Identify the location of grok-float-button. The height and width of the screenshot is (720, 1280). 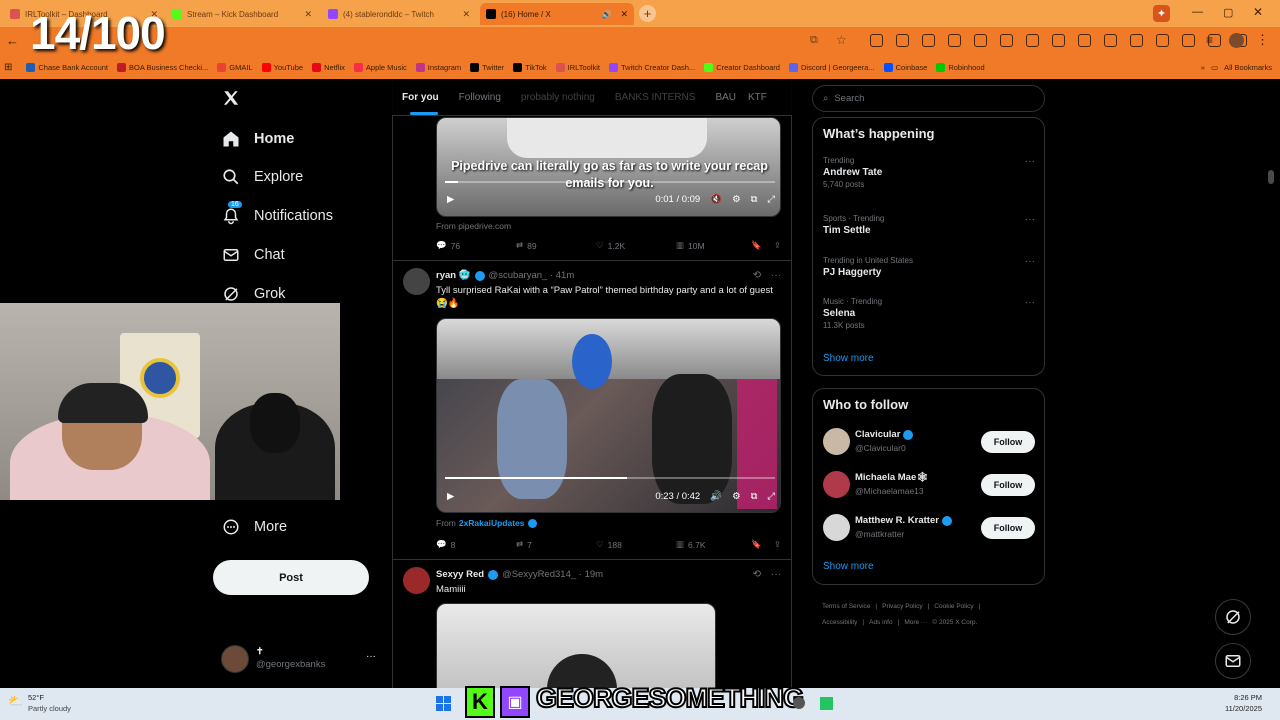
(1233, 617).